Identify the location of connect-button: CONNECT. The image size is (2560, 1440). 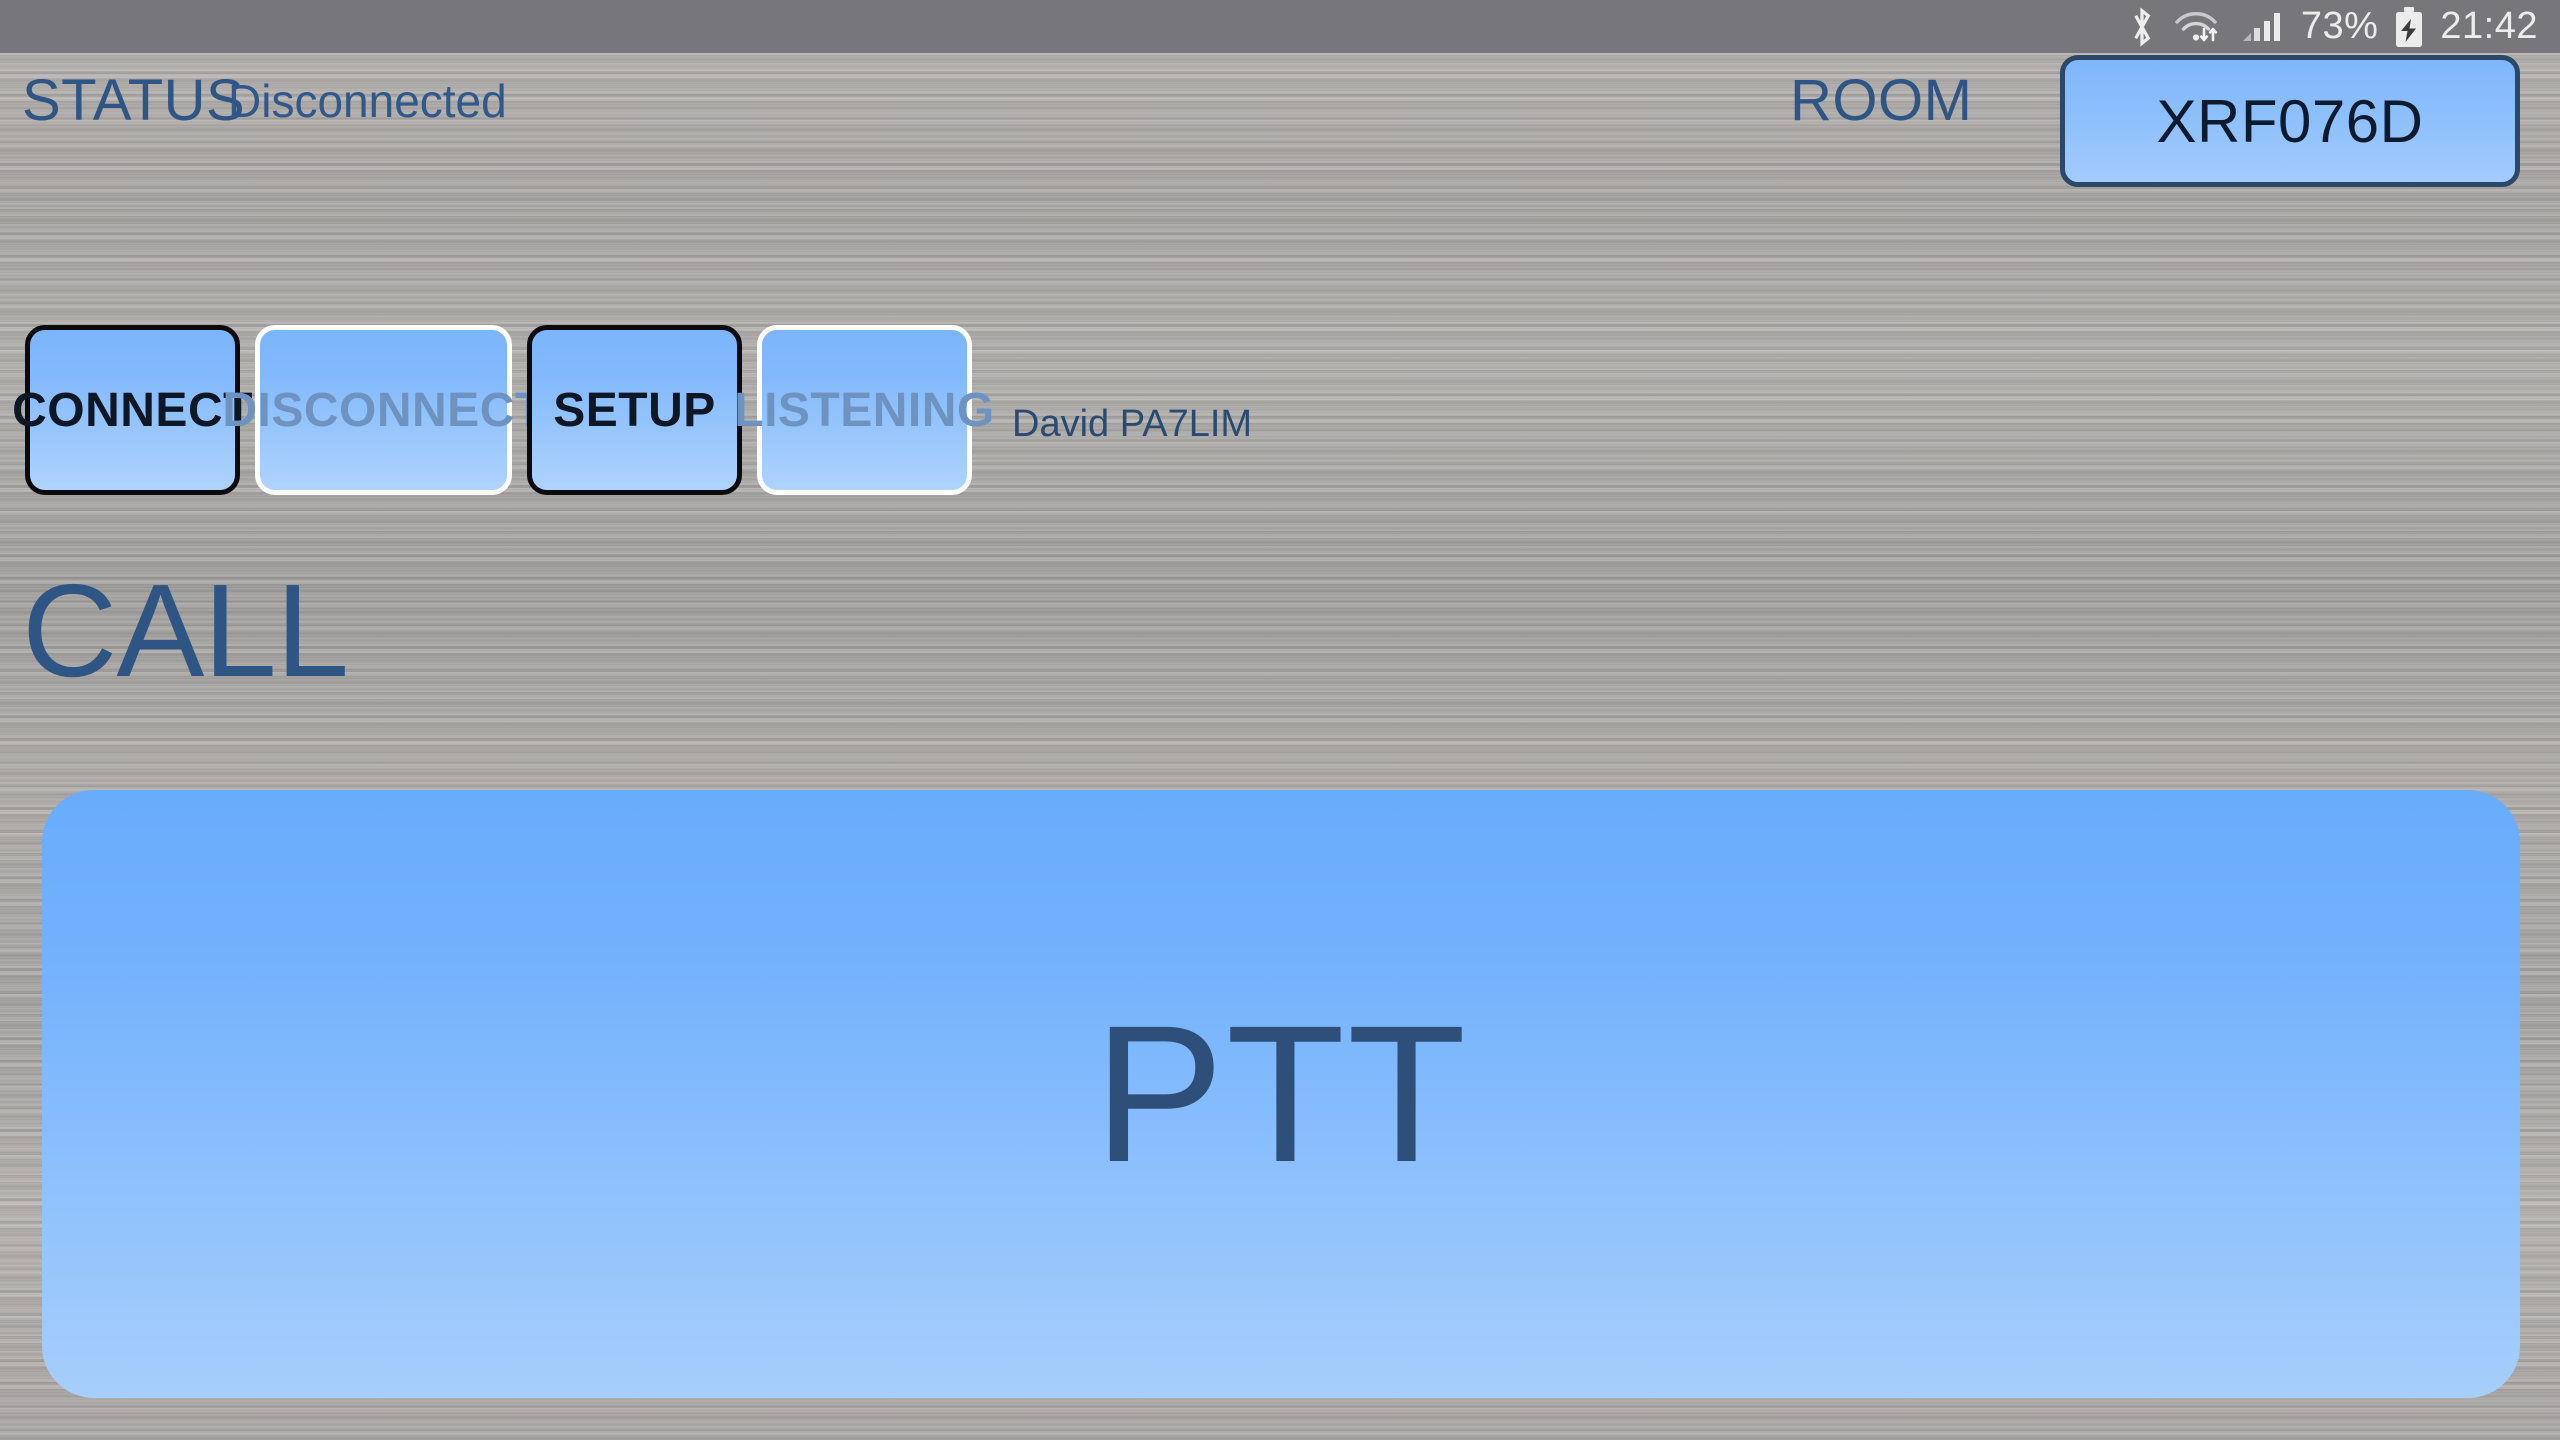
(132, 410).